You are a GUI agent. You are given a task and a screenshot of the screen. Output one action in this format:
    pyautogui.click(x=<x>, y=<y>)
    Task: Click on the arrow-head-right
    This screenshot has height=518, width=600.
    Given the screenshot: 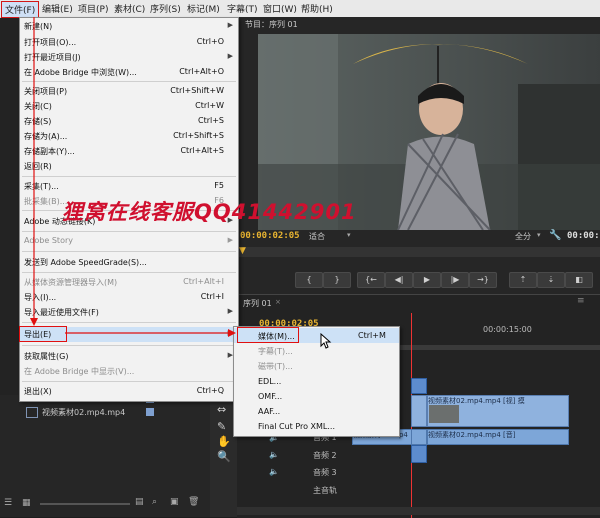 What is the action you would take?
    pyautogui.click(x=232, y=333)
    